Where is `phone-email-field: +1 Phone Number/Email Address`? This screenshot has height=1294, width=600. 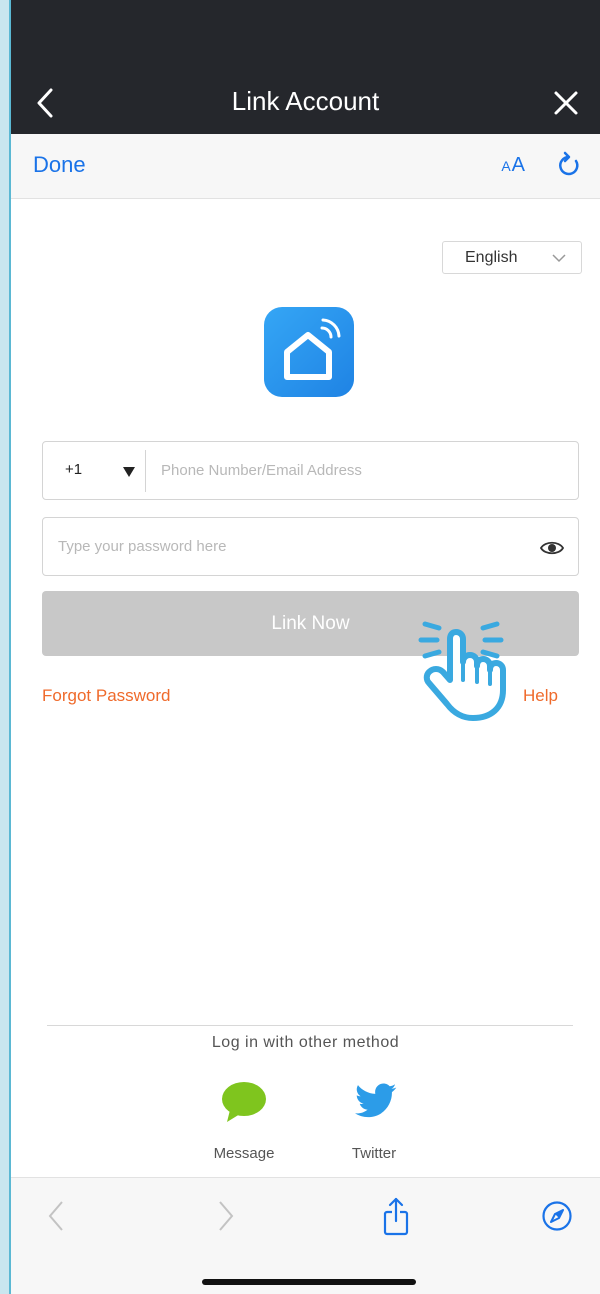 phone-email-field: +1 Phone Number/Email Address is located at coordinates (310, 470).